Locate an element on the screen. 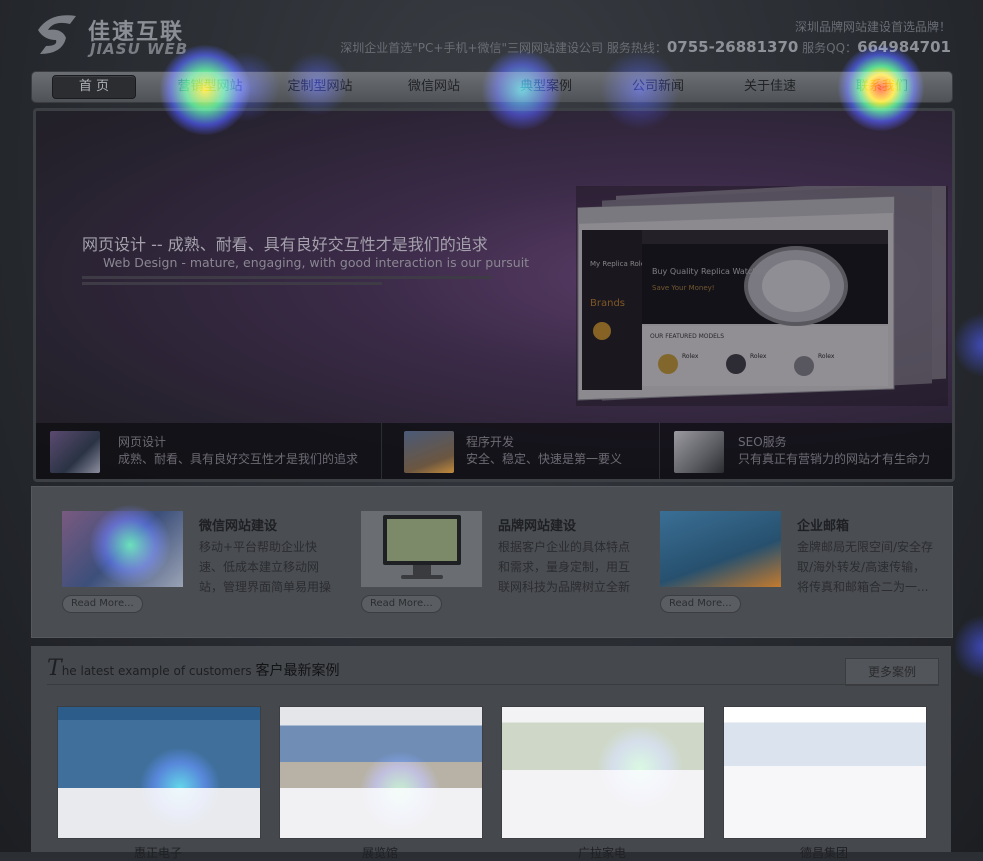 Image resolution: width=983 pixels, height=861 pixels. cases-heading-en: he latest example of customers is located at coordinates (156, 671).